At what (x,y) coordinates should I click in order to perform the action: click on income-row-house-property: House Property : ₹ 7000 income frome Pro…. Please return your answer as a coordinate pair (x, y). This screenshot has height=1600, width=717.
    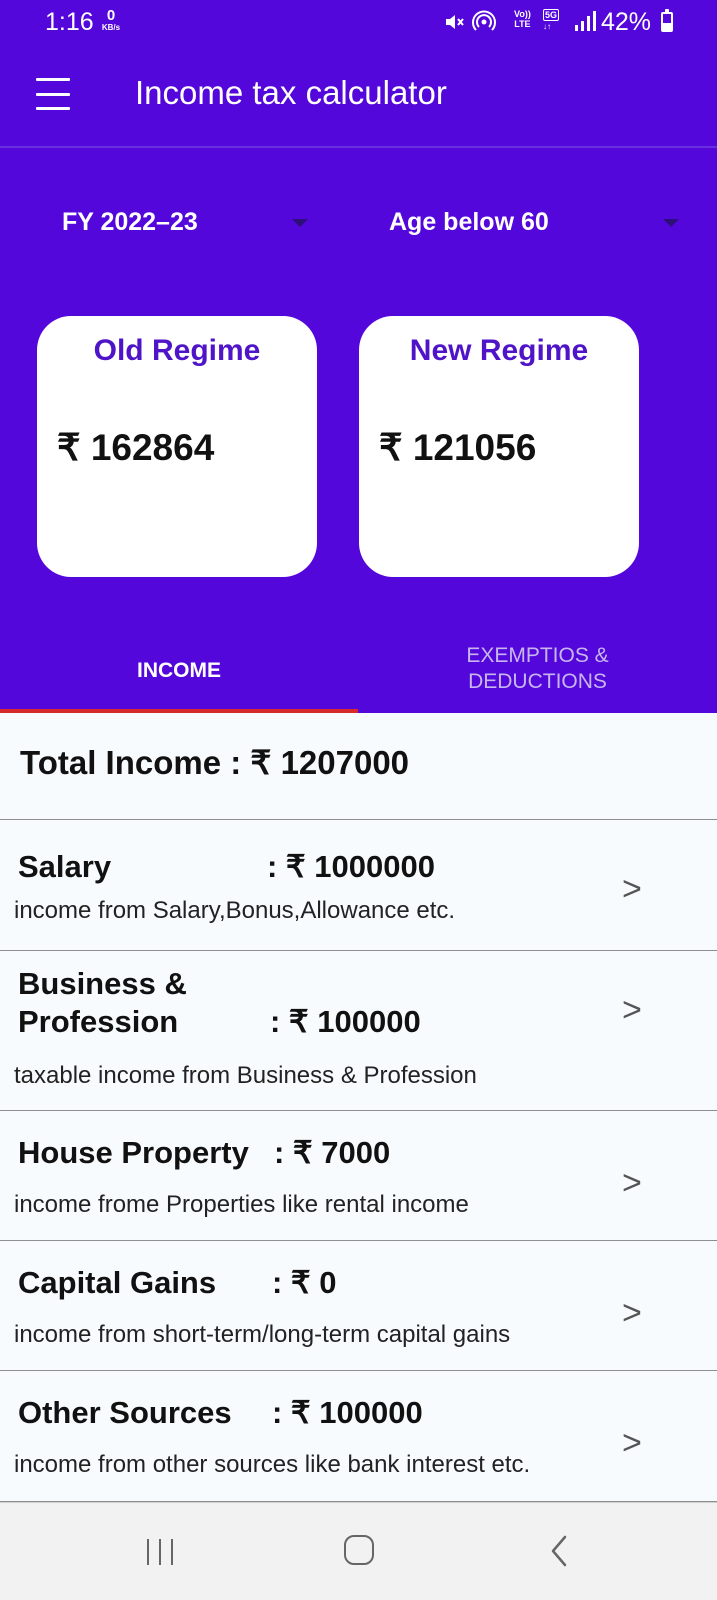
    Looking at the image, I should click on (358, 1176).